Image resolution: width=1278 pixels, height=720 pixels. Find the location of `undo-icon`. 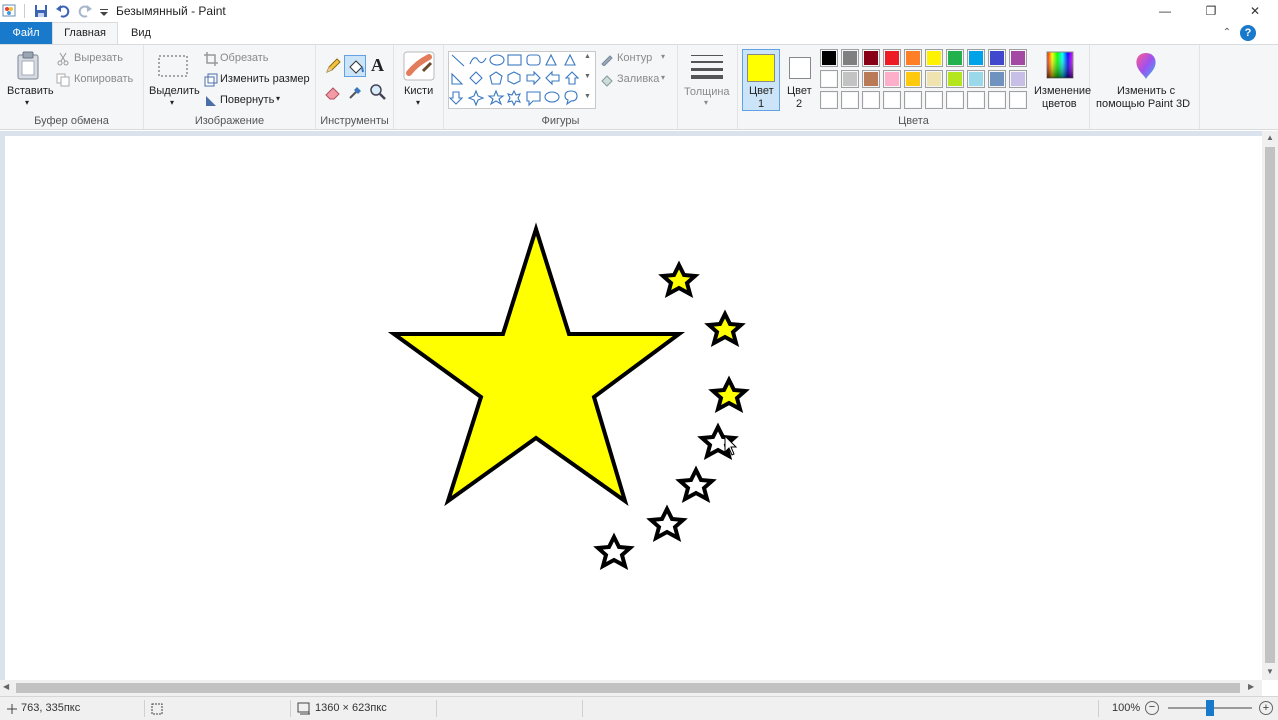

undo-icon is located at coordinates (63, 11).